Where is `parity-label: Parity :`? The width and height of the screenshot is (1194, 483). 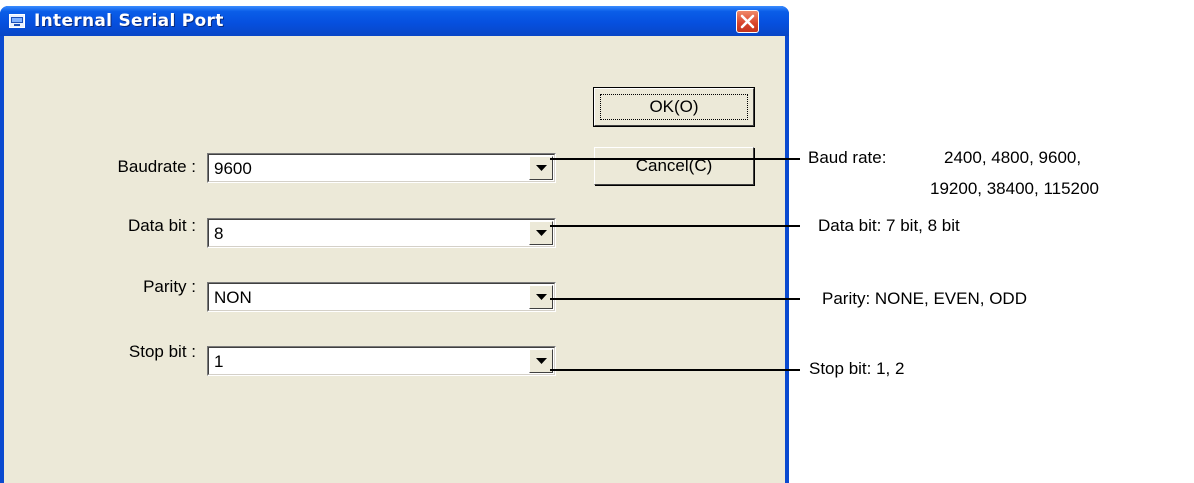
parity-label: Parity : is located at coordinates (169, 286).